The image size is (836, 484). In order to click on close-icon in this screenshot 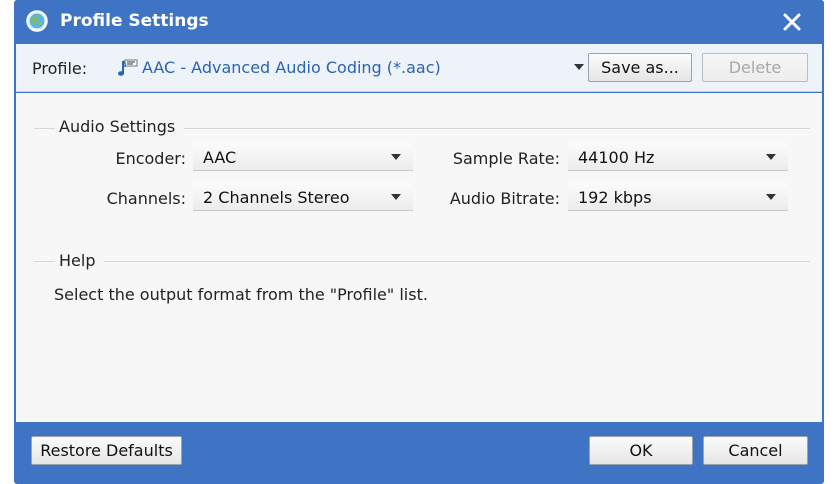, I will do `click(792, 22)`.